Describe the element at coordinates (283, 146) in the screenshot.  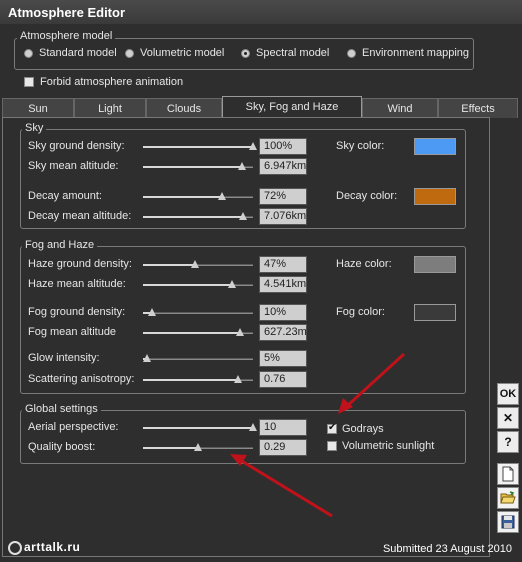
I see `sky-ground-density-value: 100%` at that location.